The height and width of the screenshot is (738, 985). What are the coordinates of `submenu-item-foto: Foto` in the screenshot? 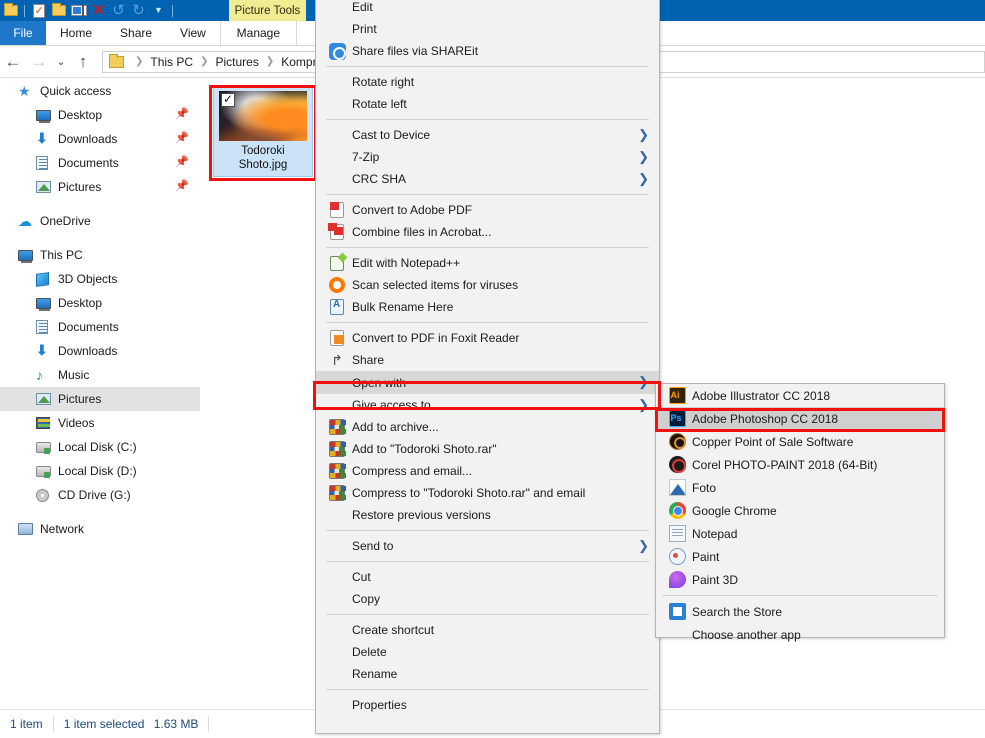 It's located at (800, 487).